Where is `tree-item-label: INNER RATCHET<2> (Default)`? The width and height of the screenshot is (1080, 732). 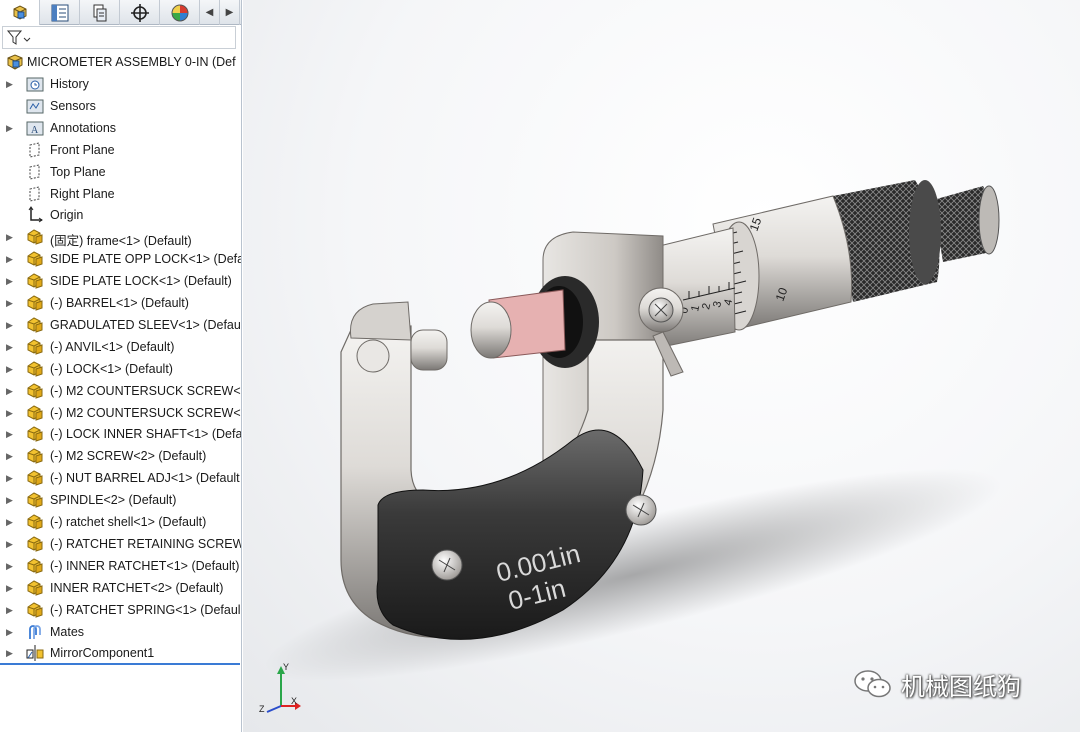
tree-item-label: INNER RATCHET<2> (Default) is located at coordinates (137, 587).